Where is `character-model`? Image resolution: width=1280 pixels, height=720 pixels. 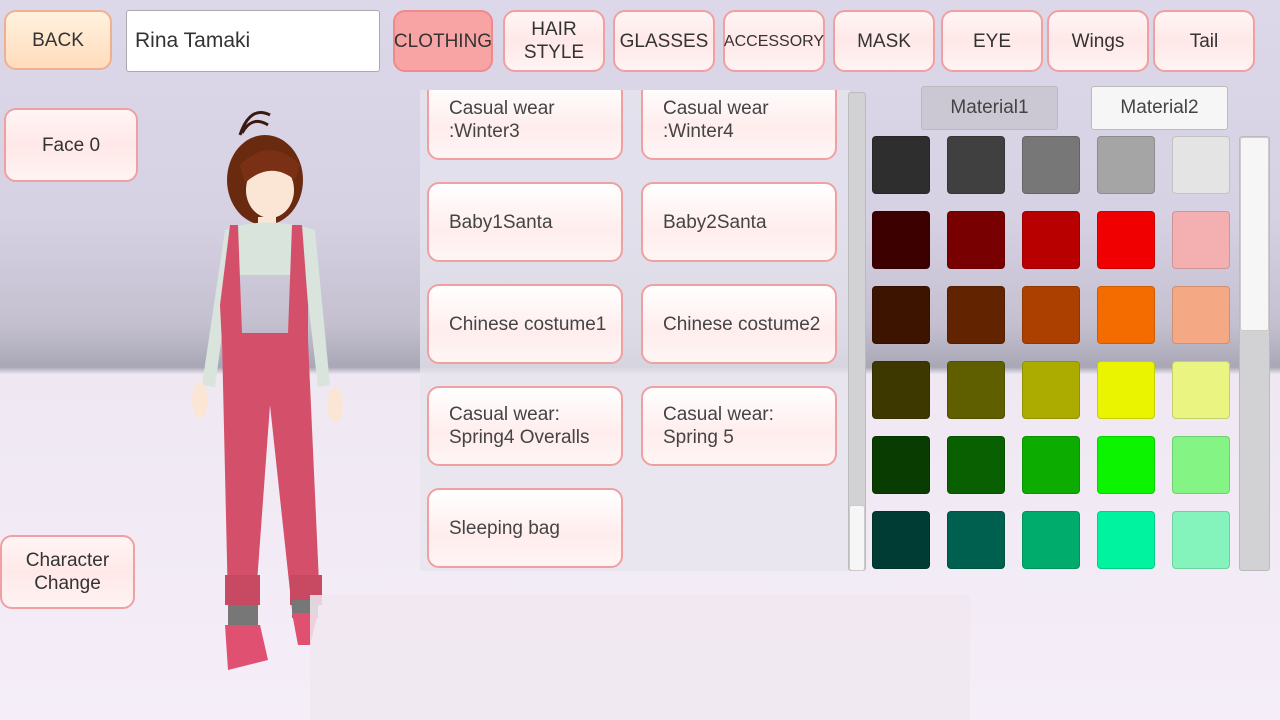
character-model is located at coordinates (267, 390).